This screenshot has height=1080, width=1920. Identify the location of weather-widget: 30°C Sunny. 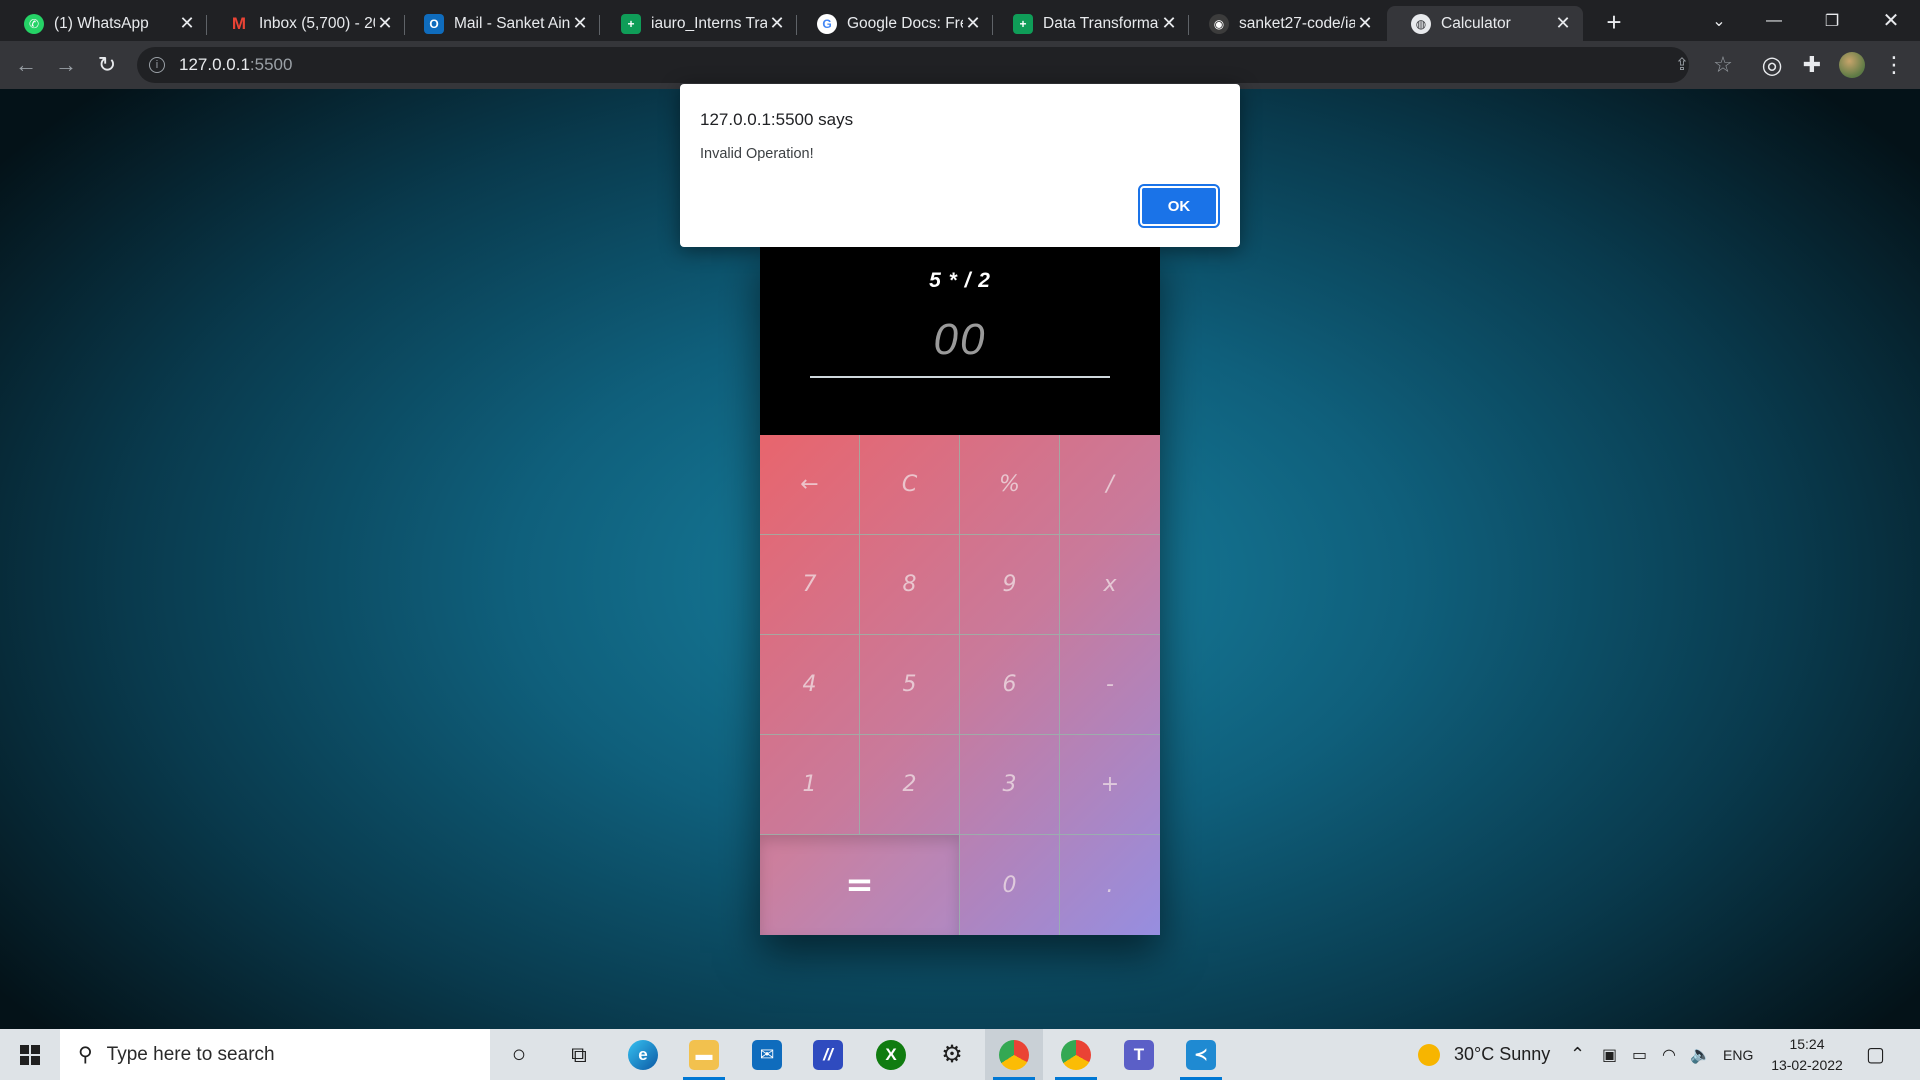
(1484, 1054).